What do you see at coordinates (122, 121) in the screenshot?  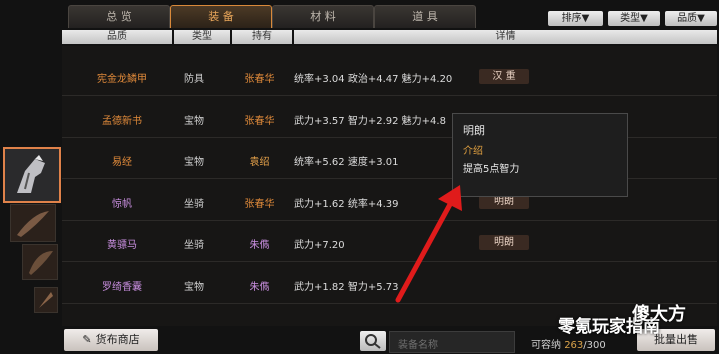 I see `item-name: 孟德新书` at bounding box center [122, 121].